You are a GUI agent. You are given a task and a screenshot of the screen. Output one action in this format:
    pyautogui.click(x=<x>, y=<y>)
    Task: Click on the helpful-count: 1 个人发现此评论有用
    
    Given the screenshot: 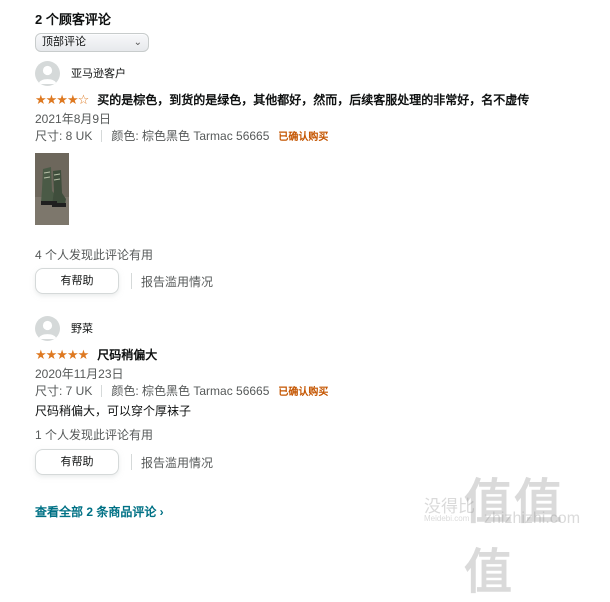 What is the action you would take?
    pyautogui.click(x=94, y=435)
    